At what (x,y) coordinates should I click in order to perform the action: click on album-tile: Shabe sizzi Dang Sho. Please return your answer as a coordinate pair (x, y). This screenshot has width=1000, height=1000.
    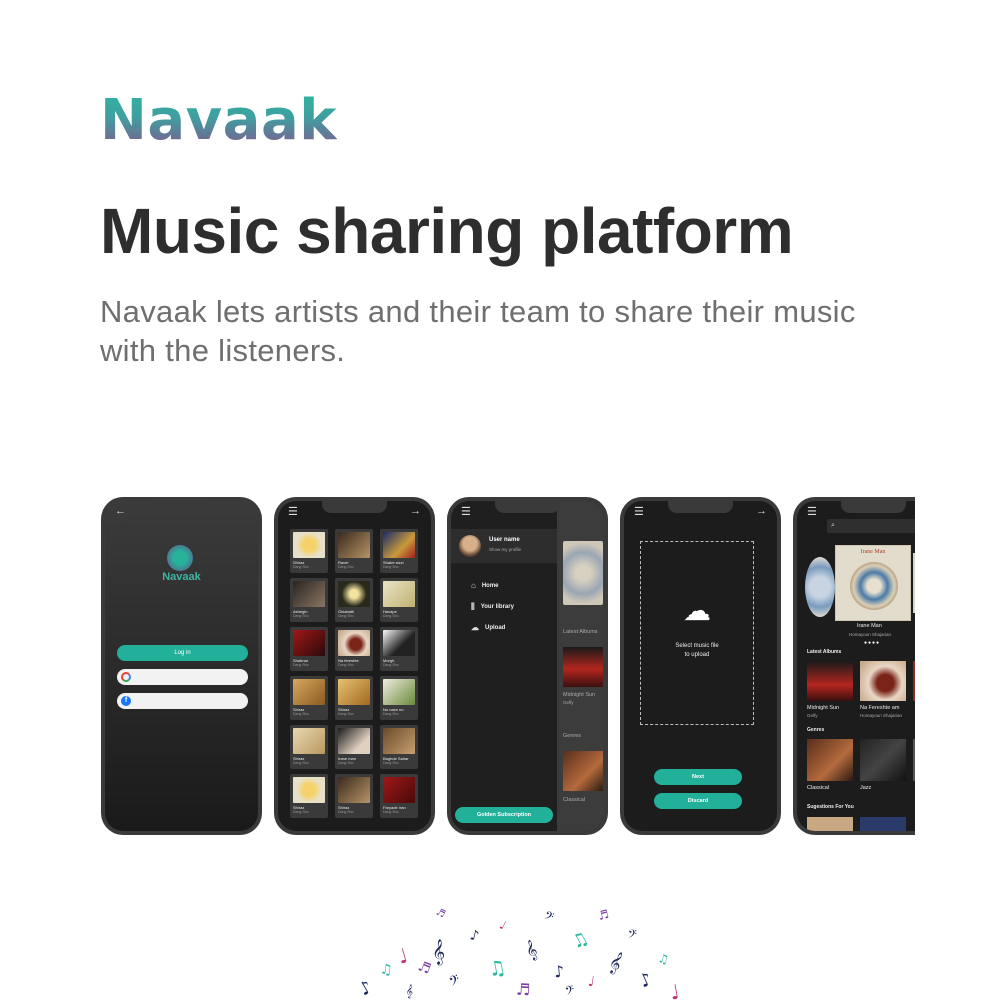
    Looking at the image, I should click on (399, 551).